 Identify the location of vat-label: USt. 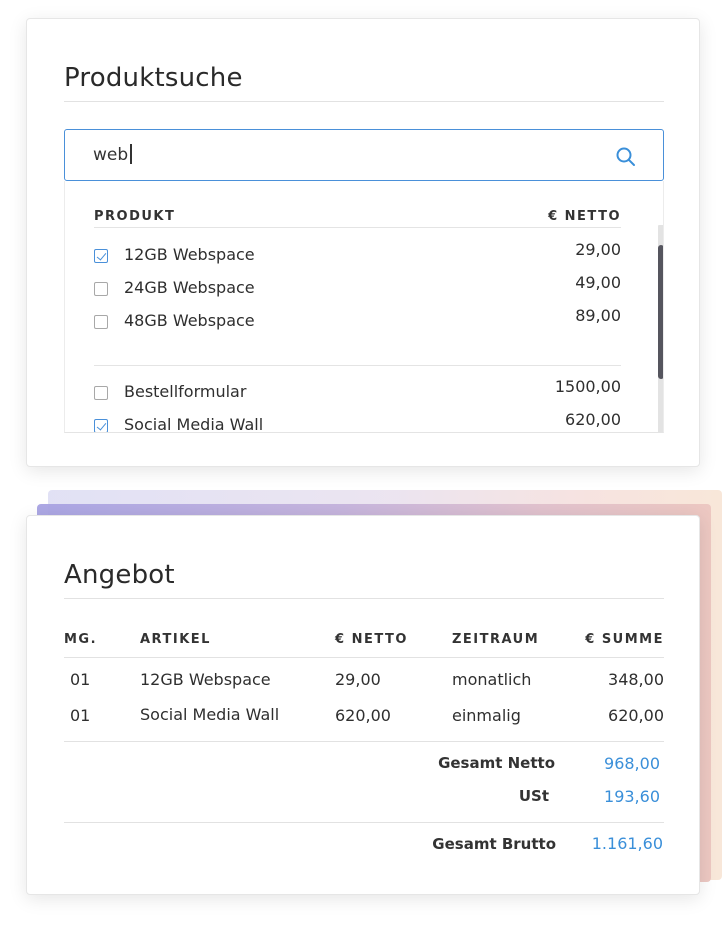
(533, 796).